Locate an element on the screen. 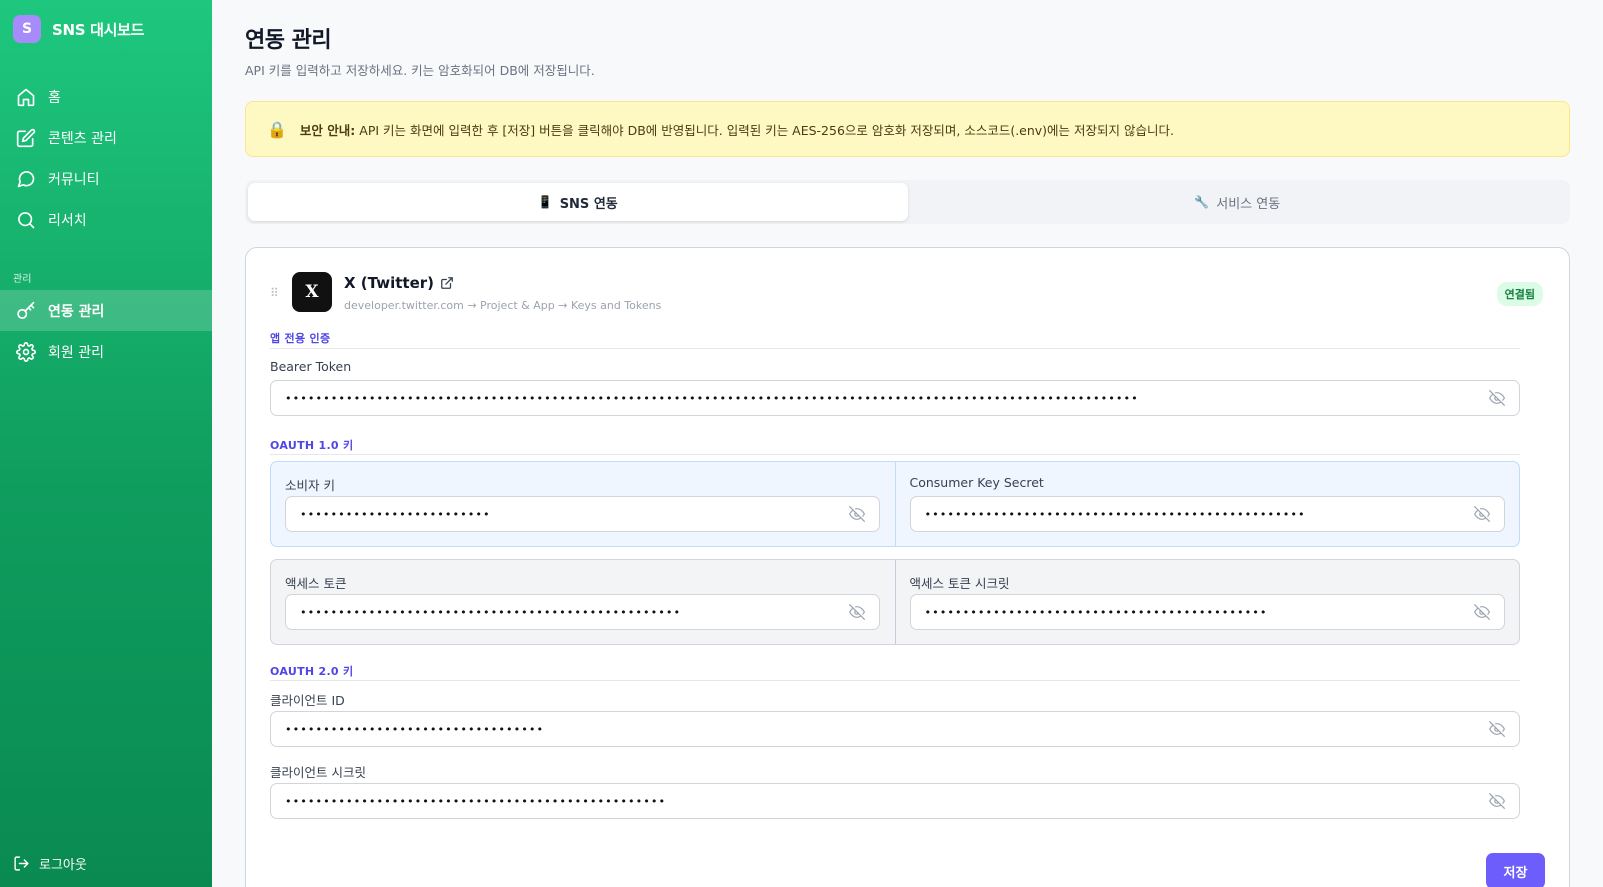 This screenshot has width=1603, height=887. sidebar-item-community: 커뮤니티 is located at coordinates (106, 178).